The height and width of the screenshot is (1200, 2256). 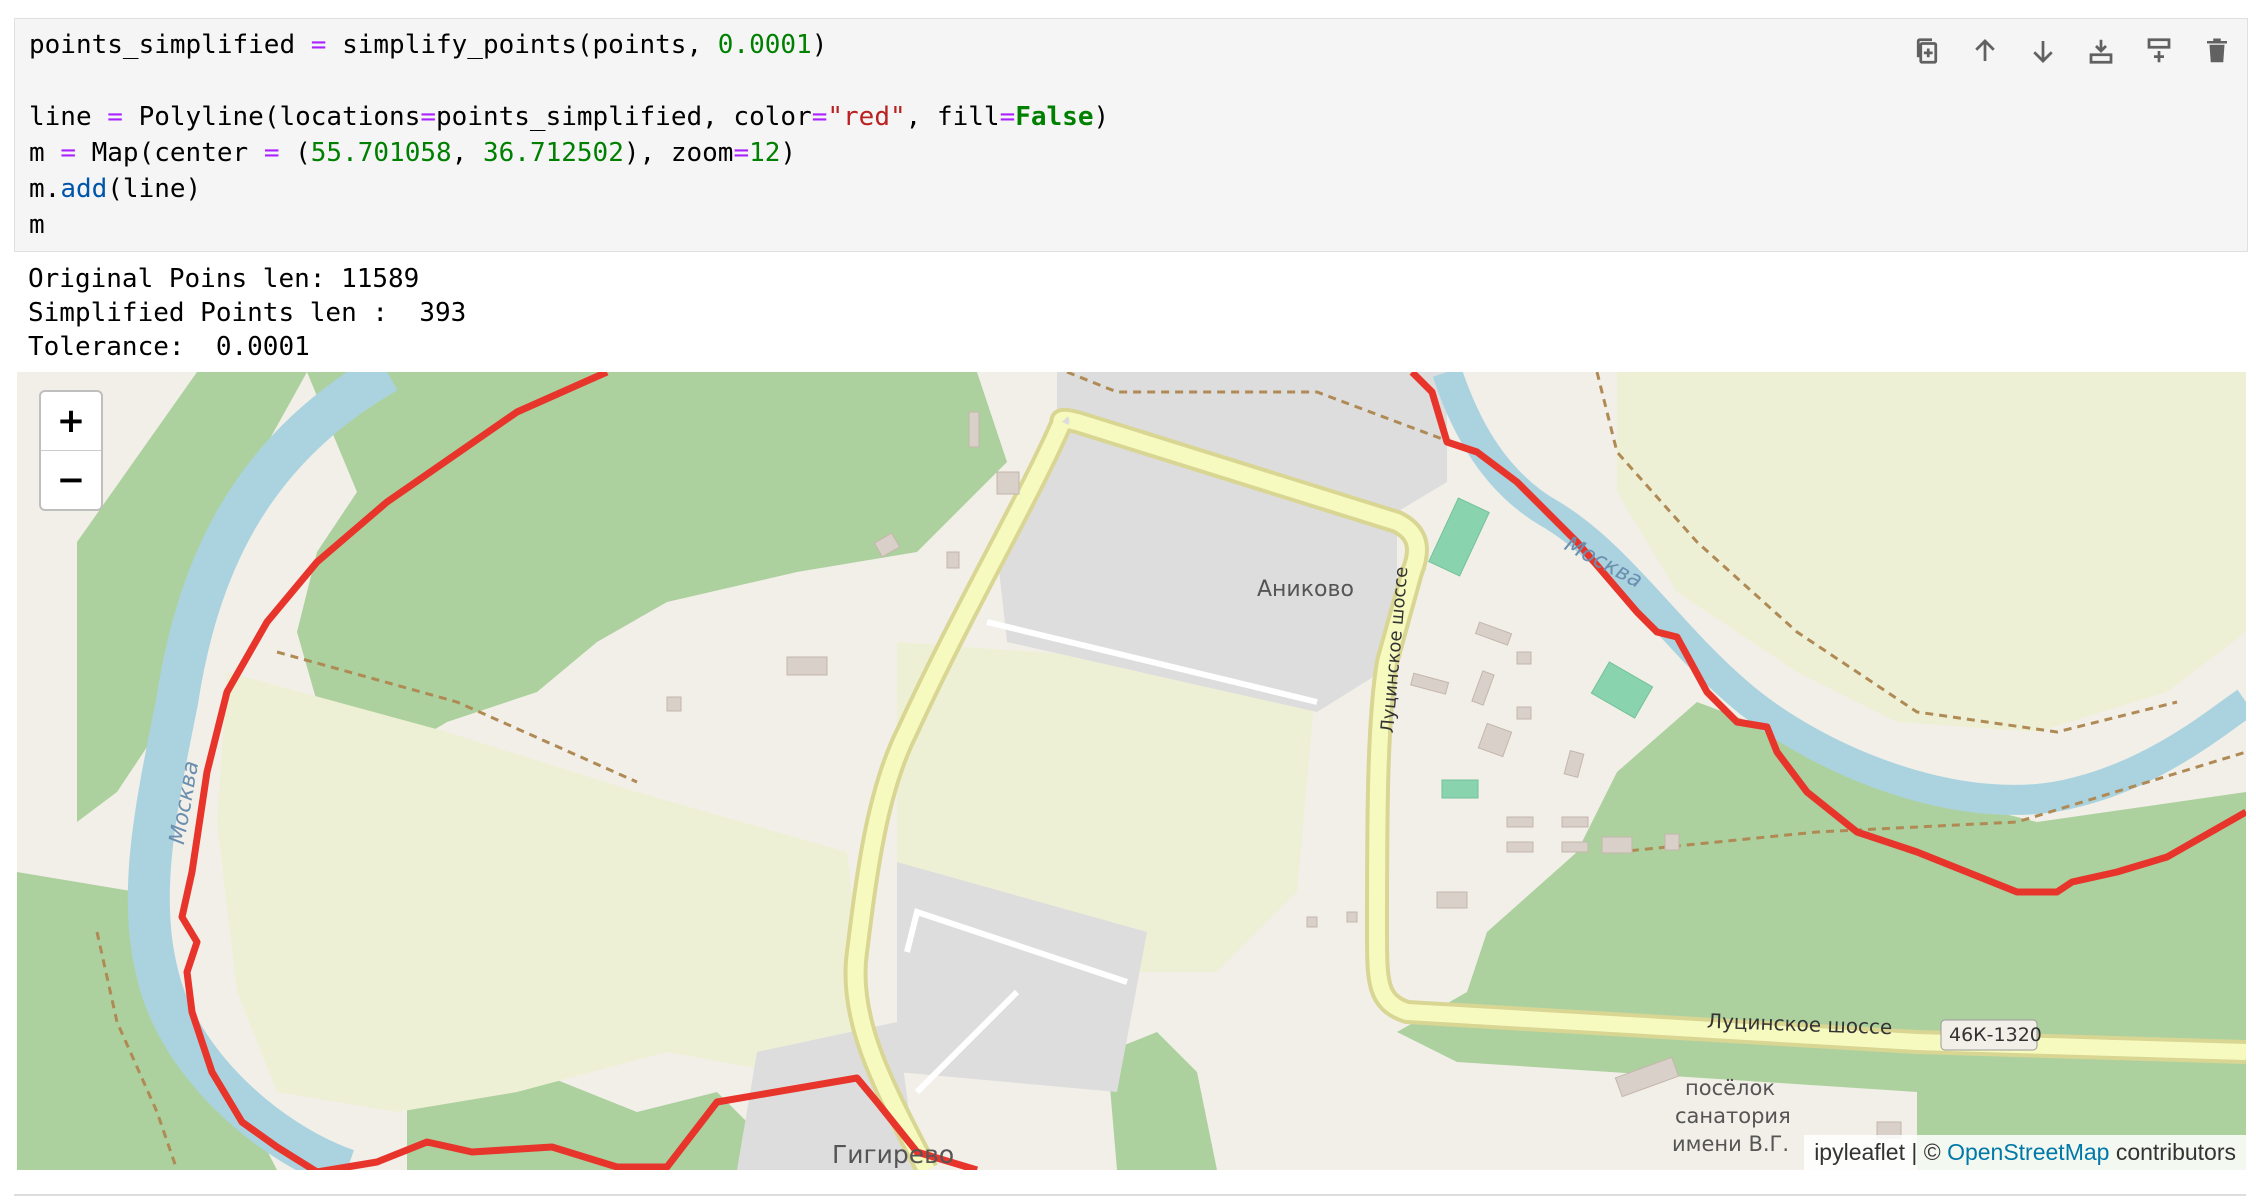 What do you see at coordinates (893, 1154) in the screenshot?
I see `place-label-gigirevo: Гигирево` at bounding box center [893, 1154].